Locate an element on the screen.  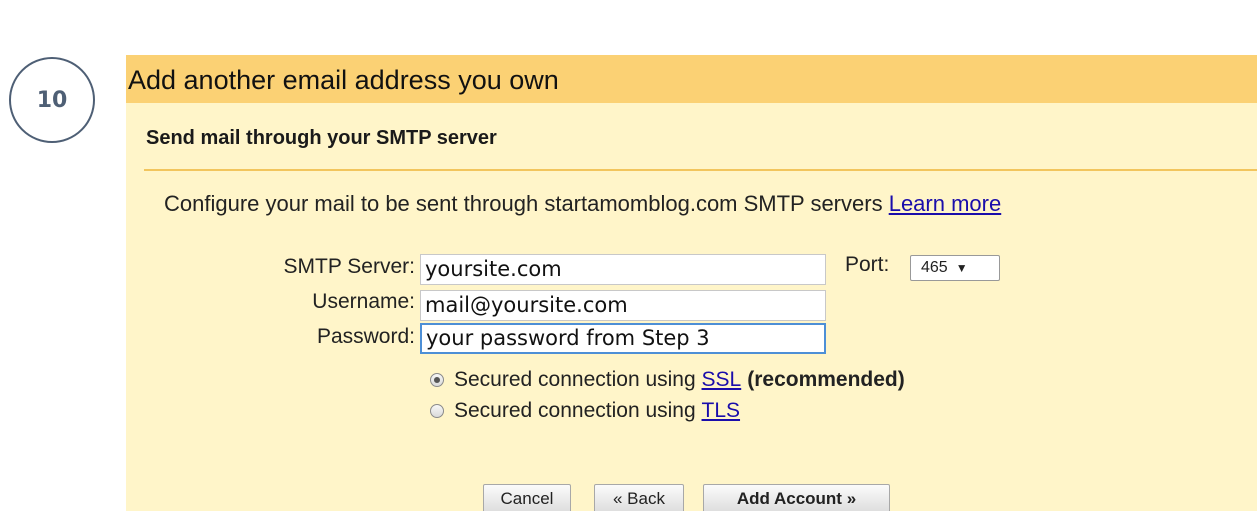
tls-link: TLS is located at coordinates (721, 411).